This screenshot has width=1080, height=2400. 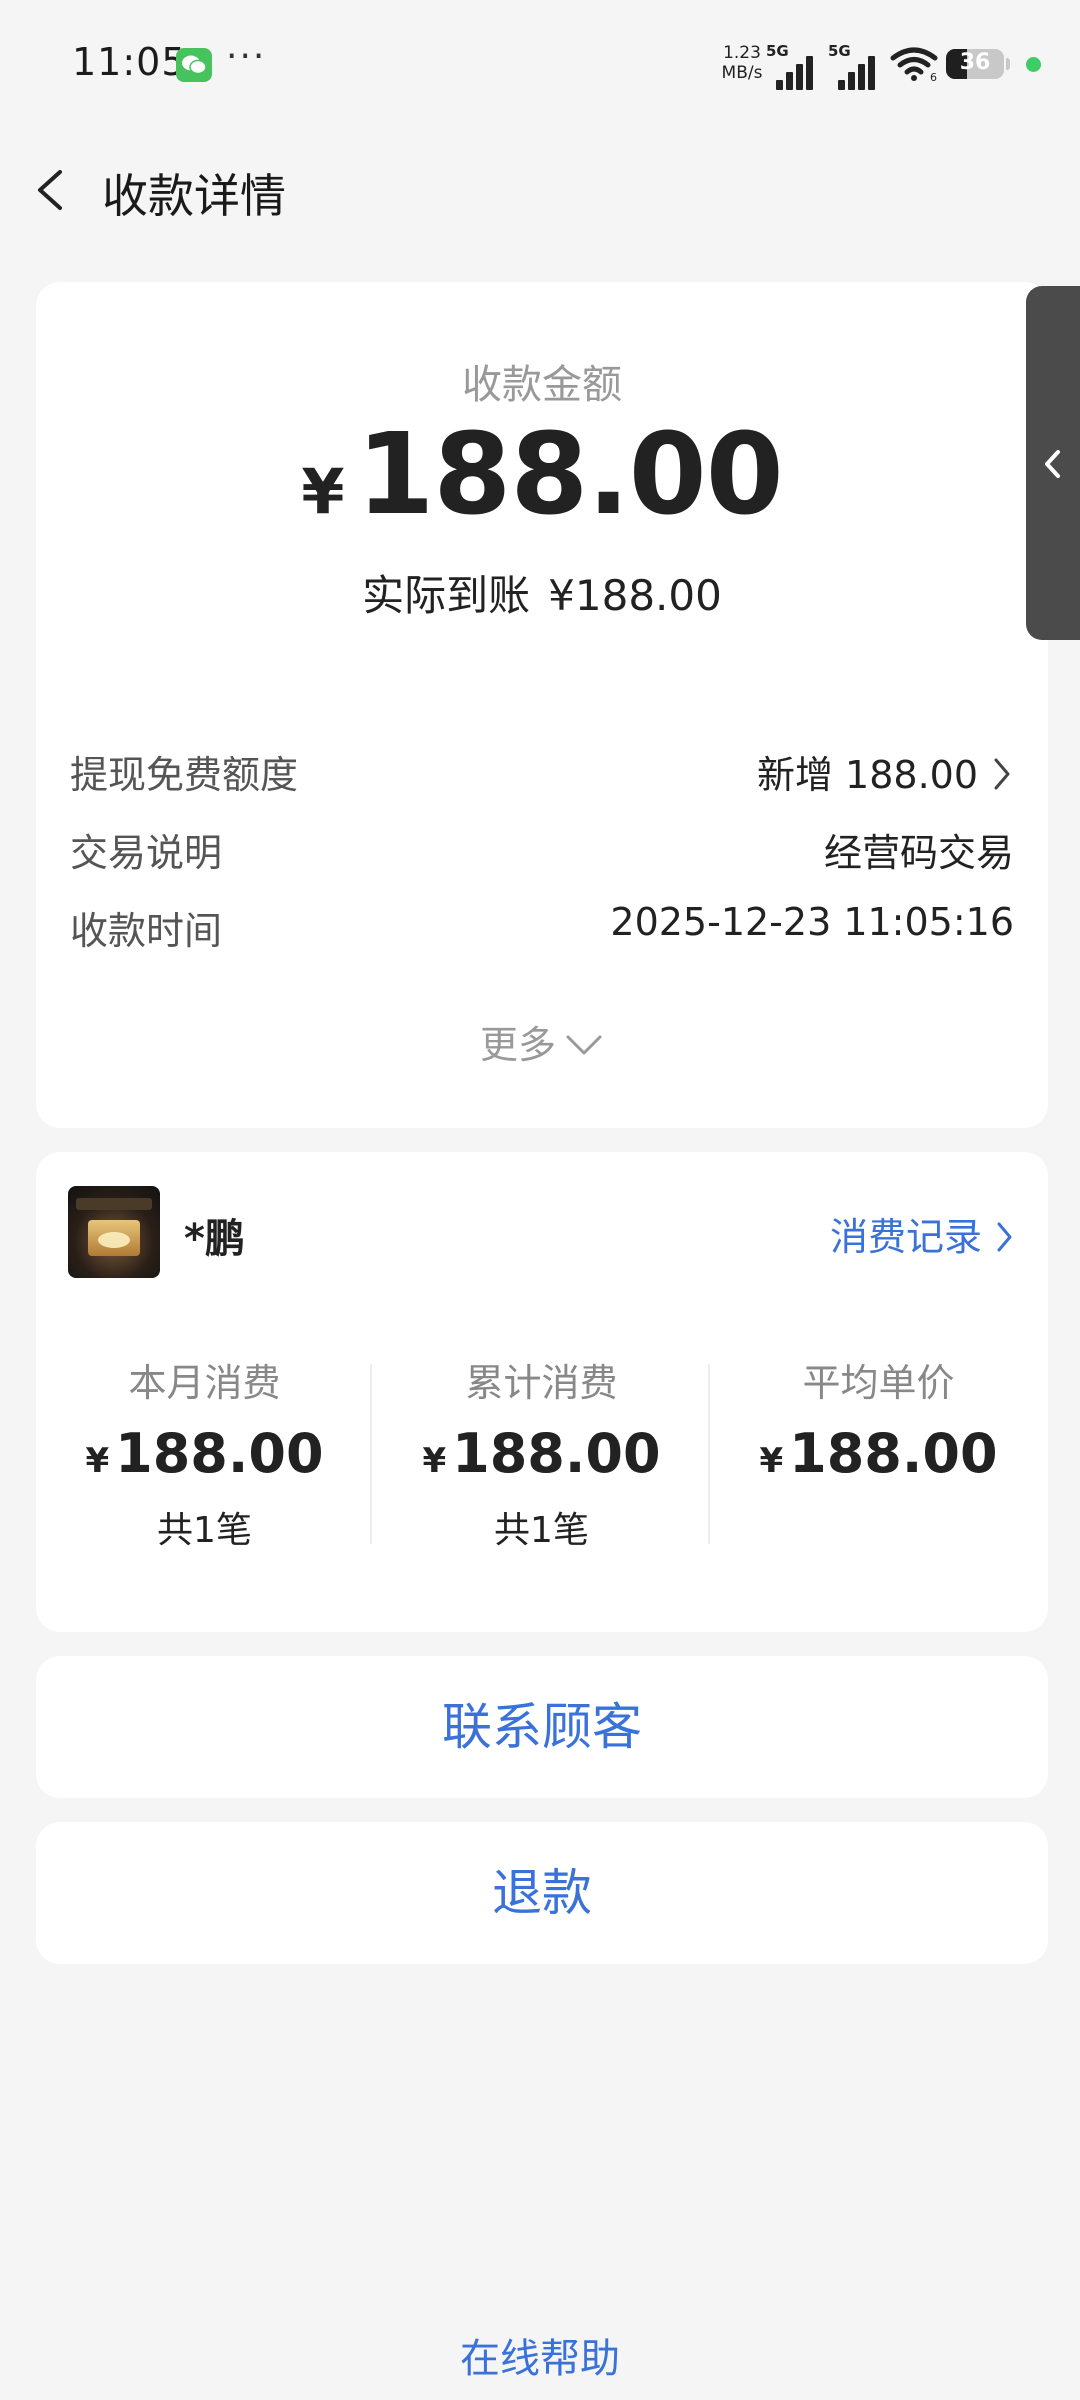 I want to click on chevron-down-icon, so click(x=584, y=1044).